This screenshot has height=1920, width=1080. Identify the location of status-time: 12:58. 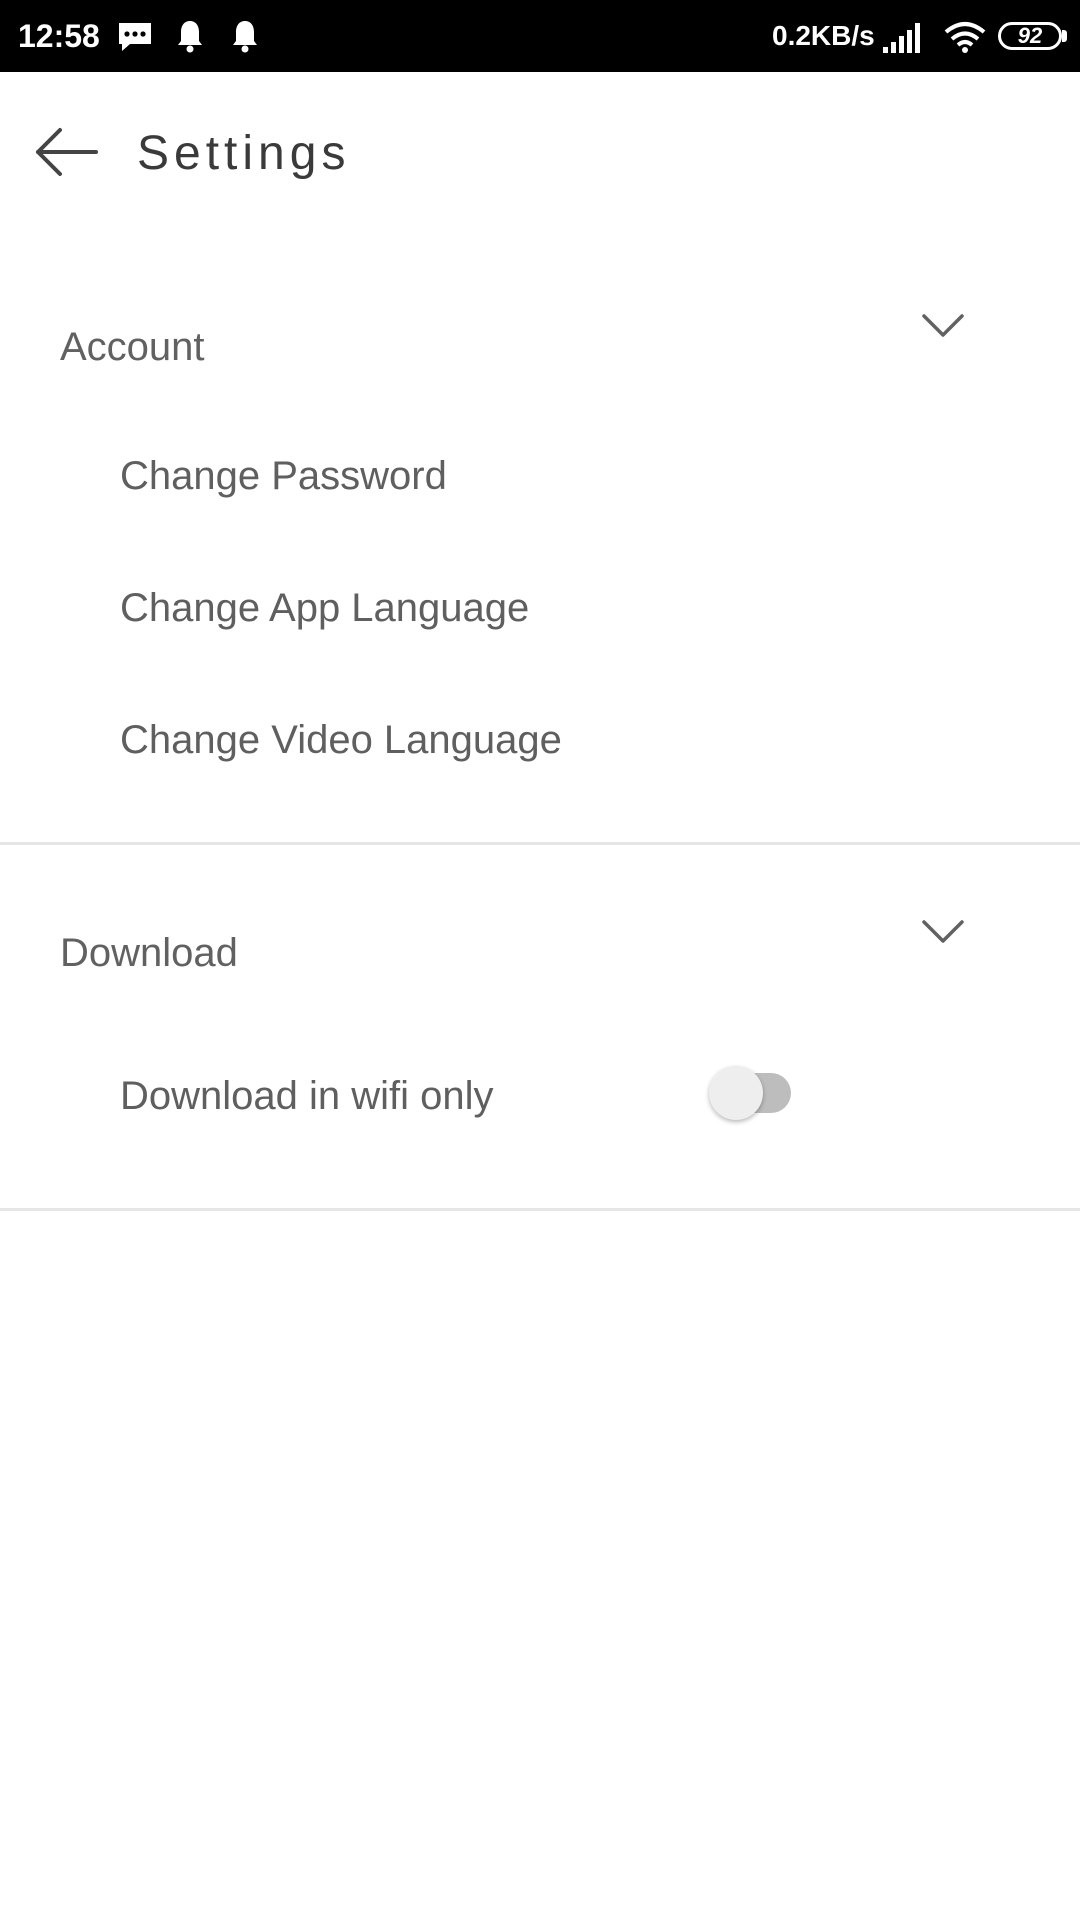
(59, 36).